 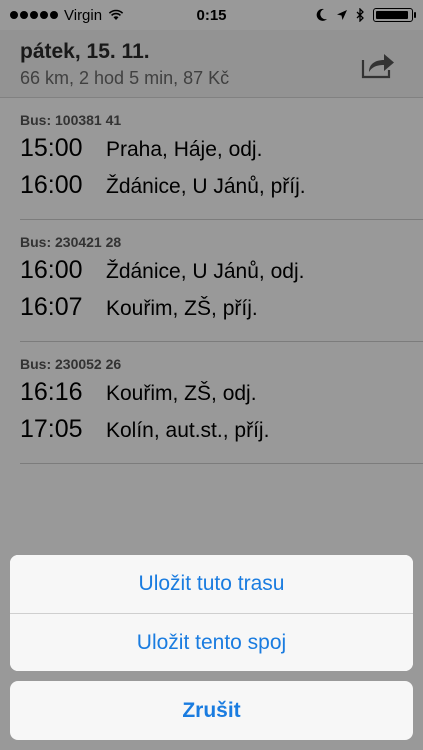 I want to click on save-connection-button: Uložit tento spoj, so click(x=211, y=642).